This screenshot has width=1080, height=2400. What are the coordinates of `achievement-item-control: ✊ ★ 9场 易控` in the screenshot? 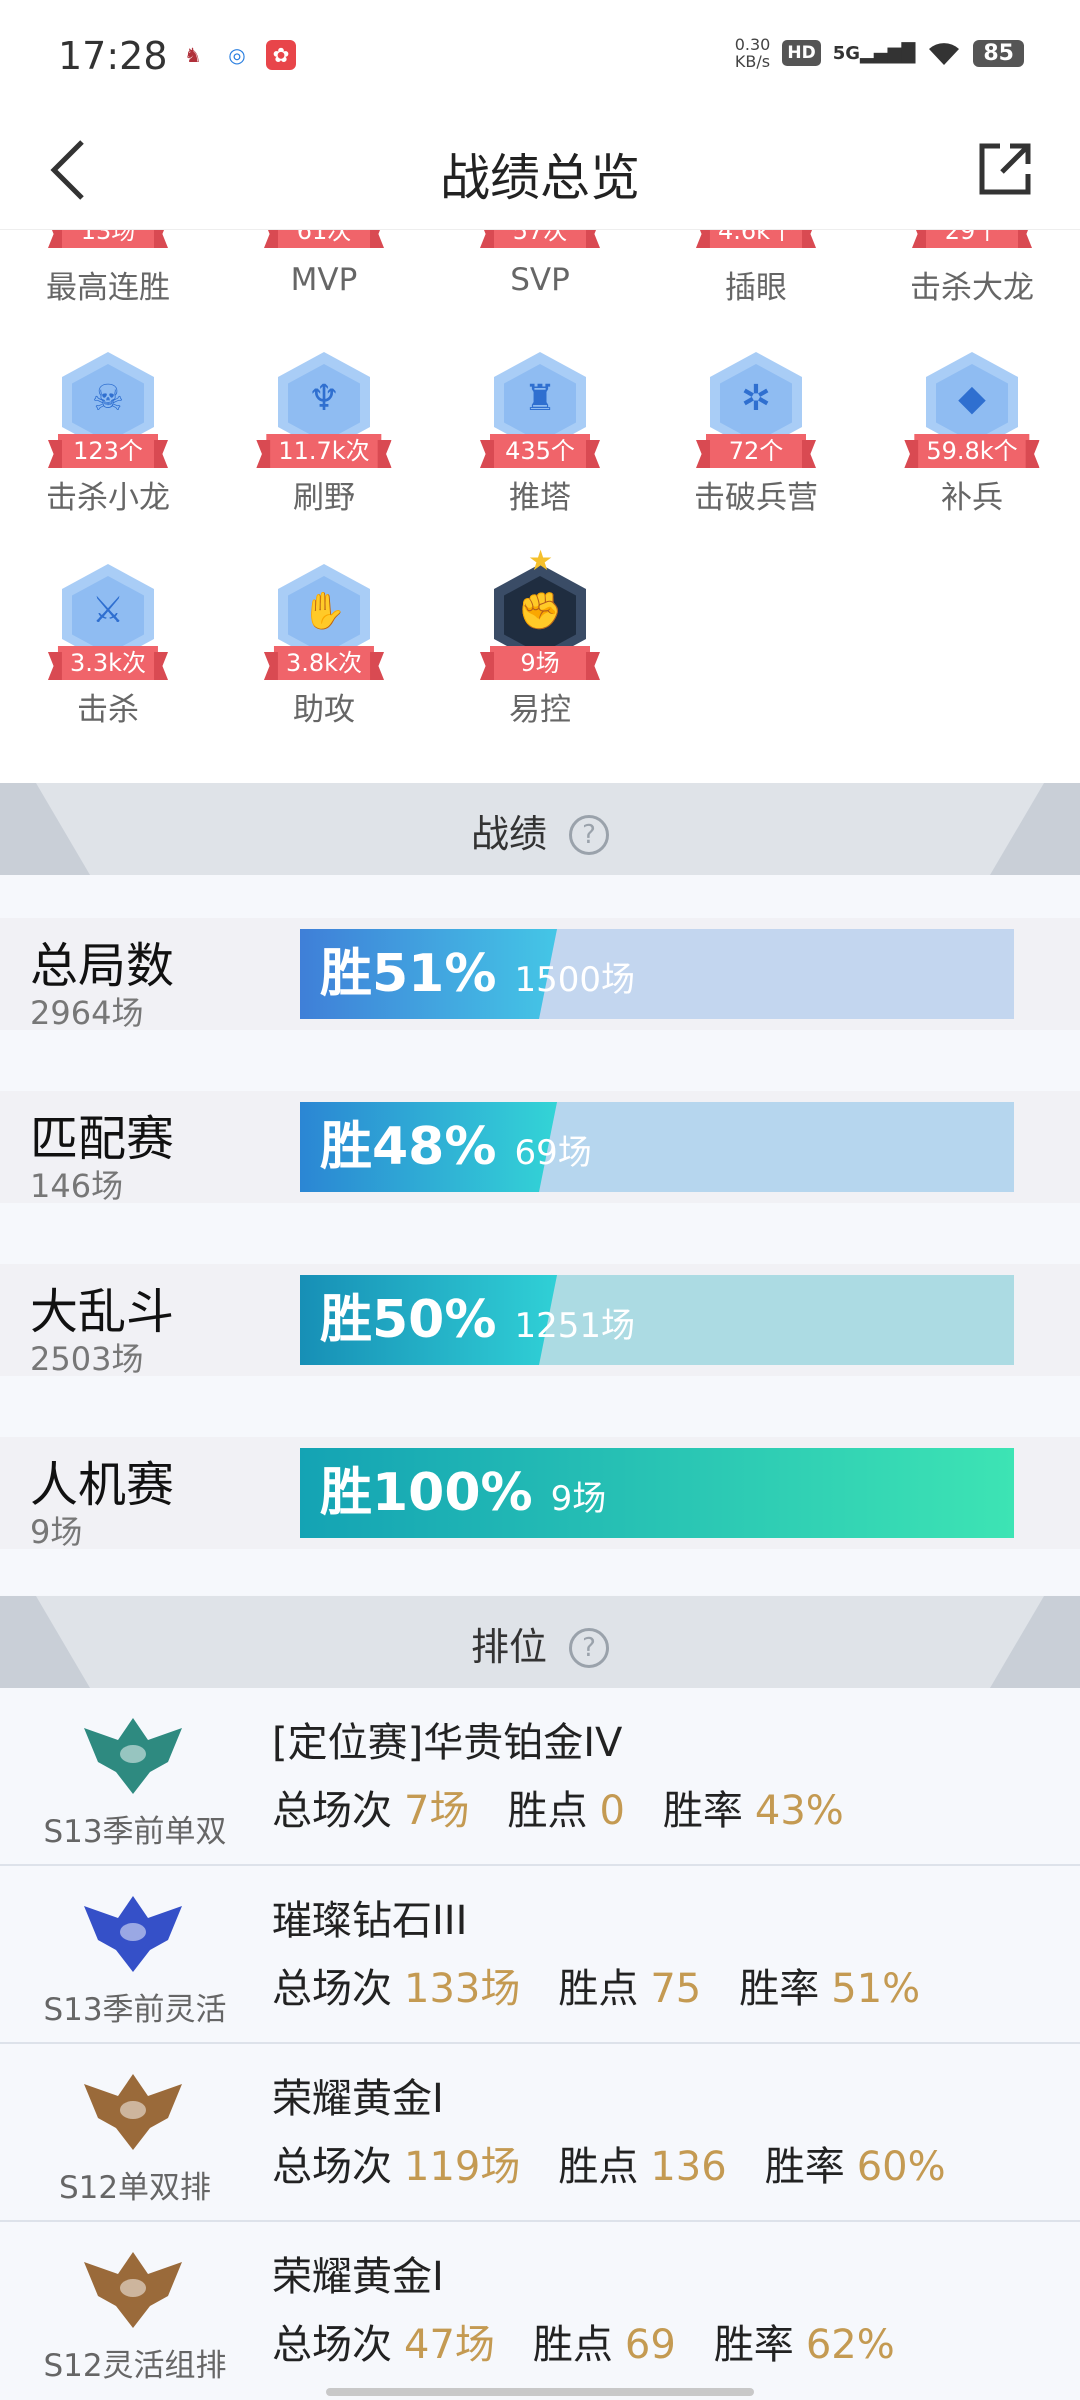 It's located at (540, 636).